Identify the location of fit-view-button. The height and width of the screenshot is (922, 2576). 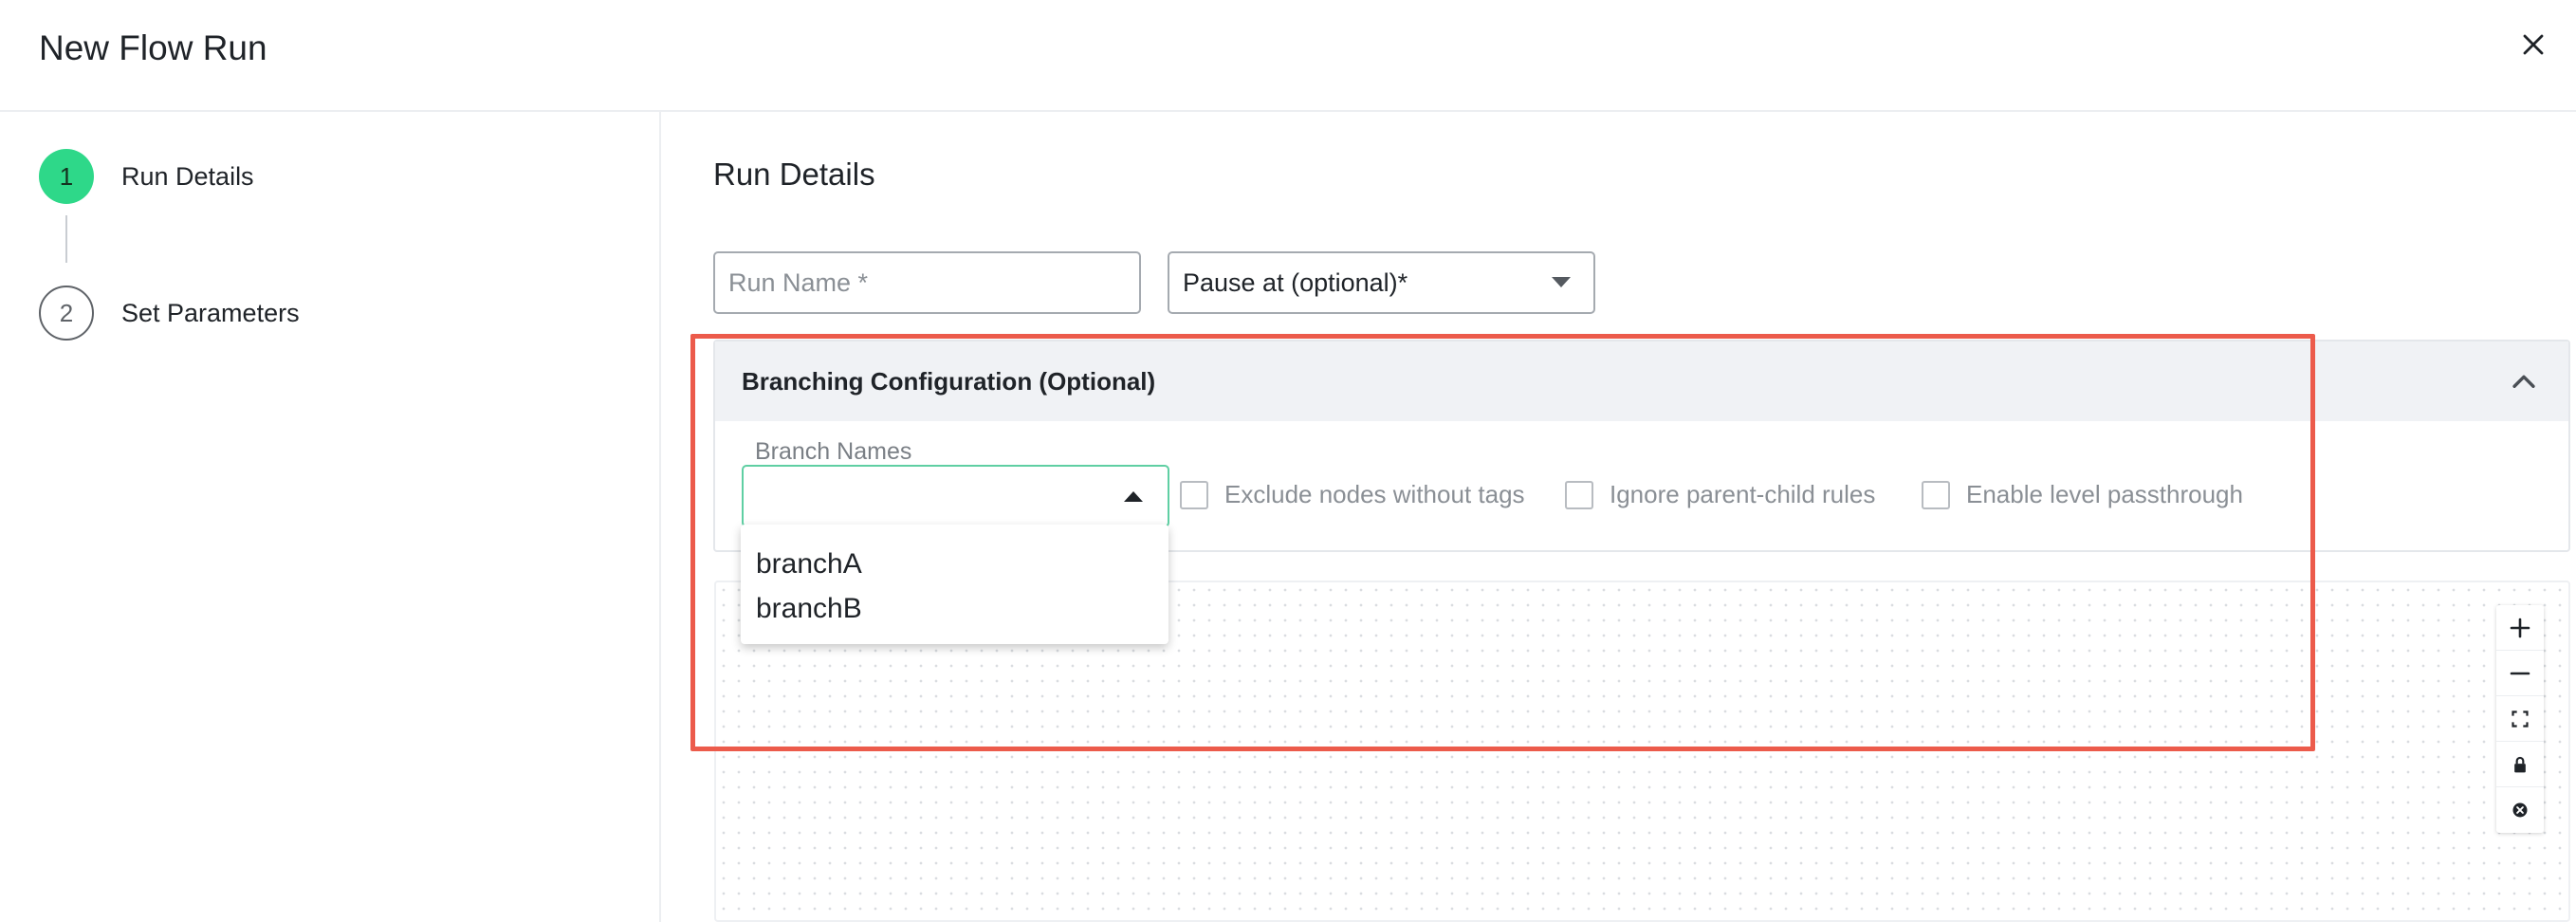
(2520, 719).